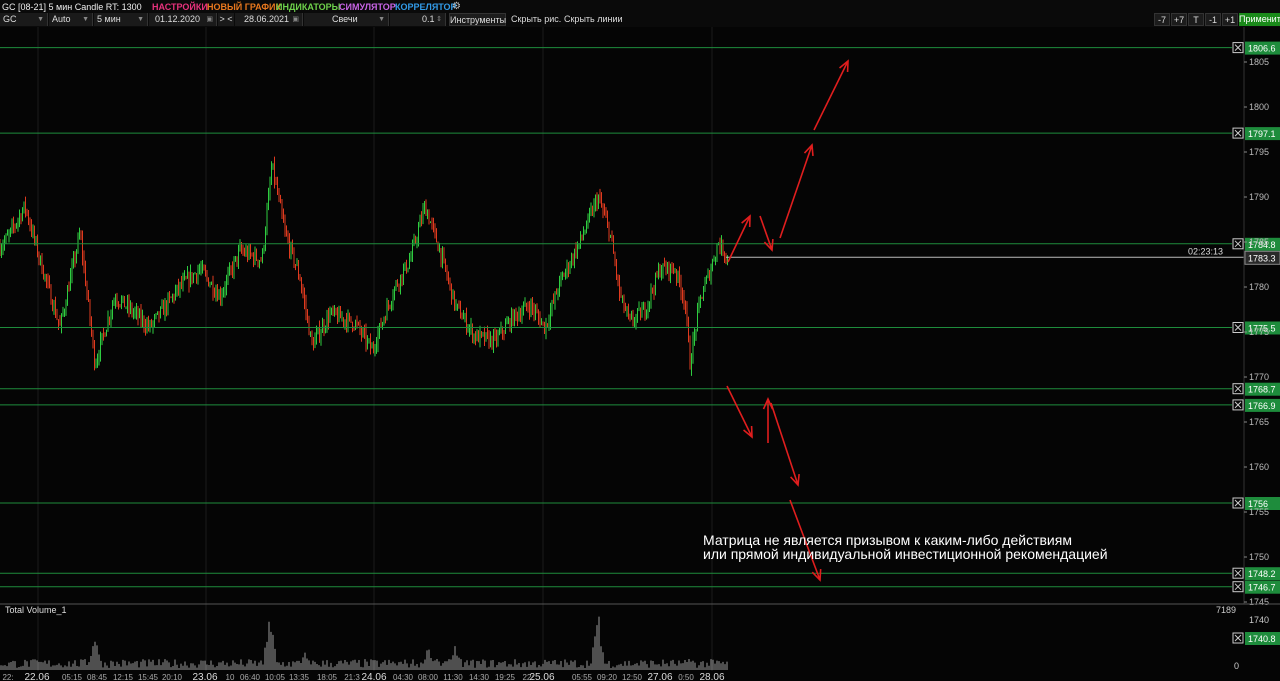  Describe the element at coordinates (607, 677) in the screenshot. I see `time-axis-label: 09:20` at that location.